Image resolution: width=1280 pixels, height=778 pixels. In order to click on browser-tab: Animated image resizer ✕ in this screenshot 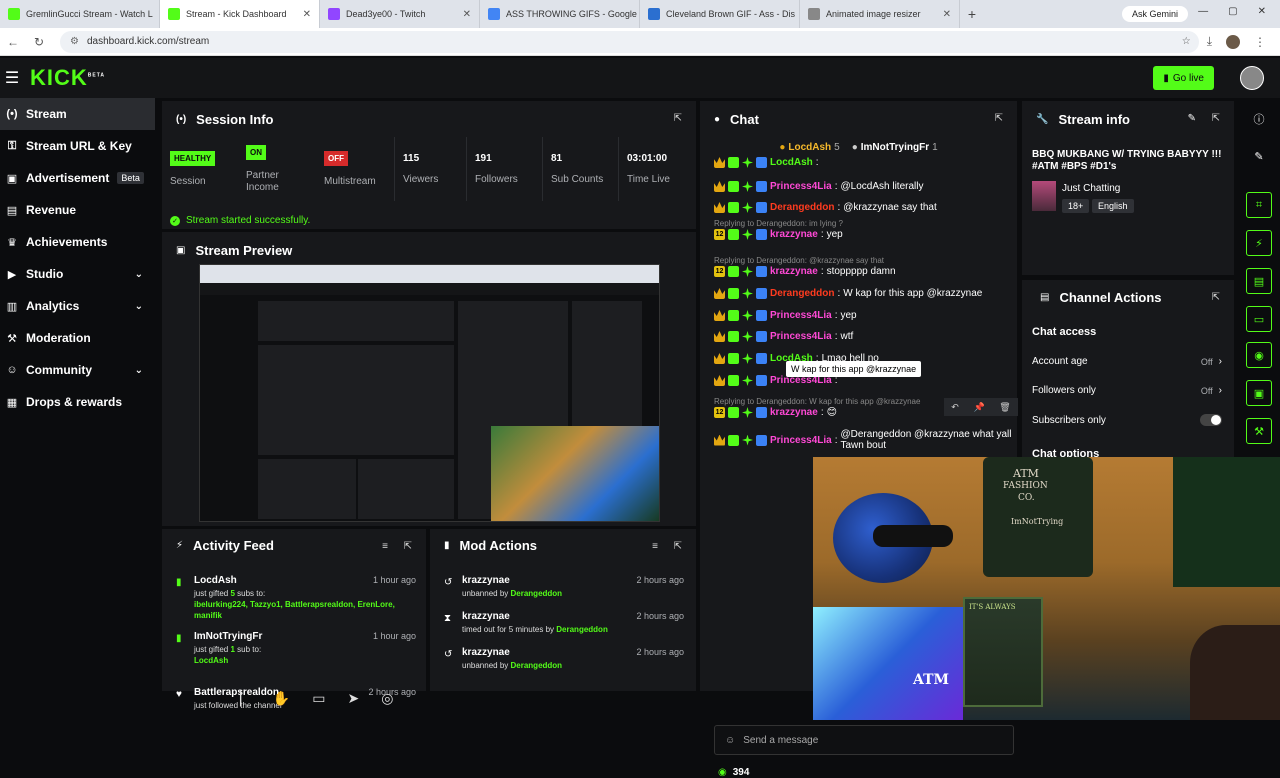, I will do `click(880, 14)`.